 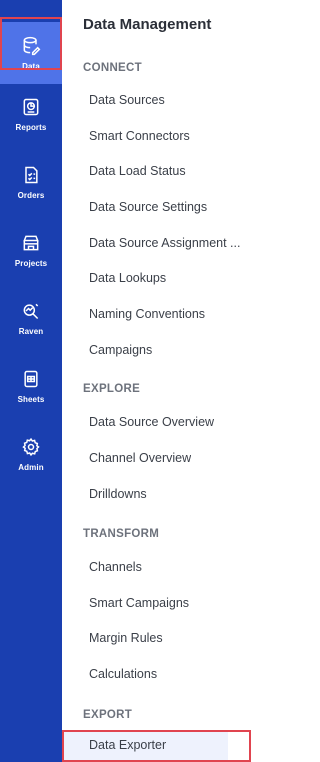 What do you see at coordinates (115, 567) in the screenshot?
I see `nav-item-channels: Channels` at bounding box center [115, 567].